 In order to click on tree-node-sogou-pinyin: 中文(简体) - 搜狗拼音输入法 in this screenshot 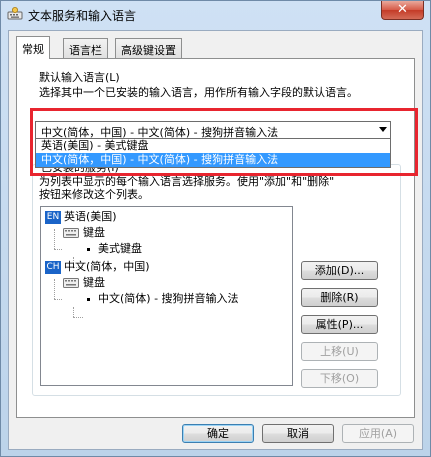, I will do `click(163, 299)`.